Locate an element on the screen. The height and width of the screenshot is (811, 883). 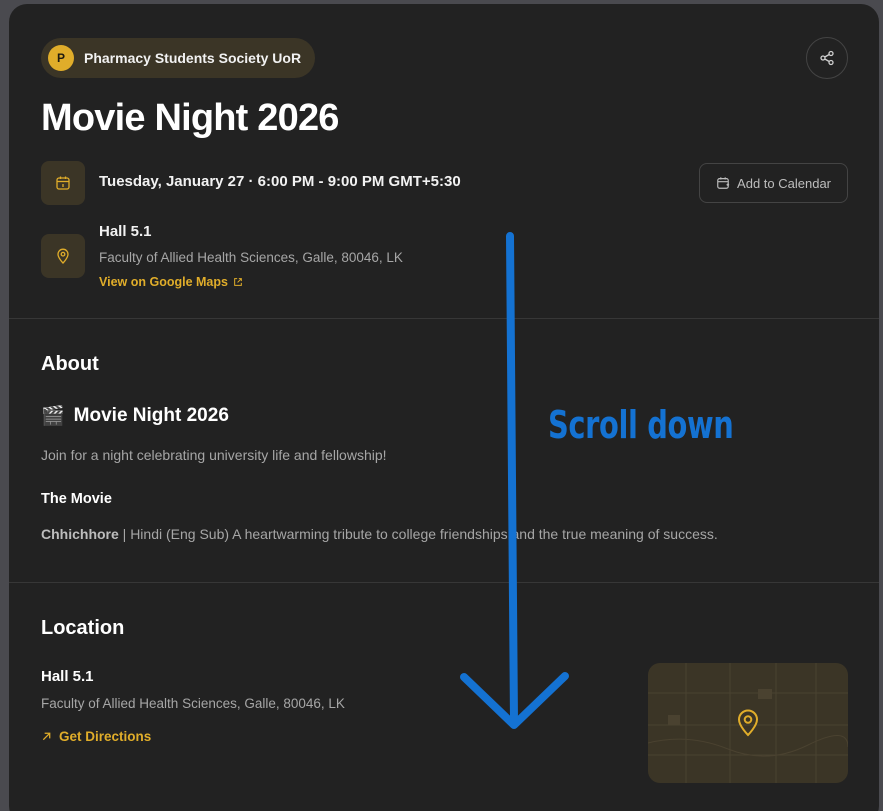
about-heading: 🎬 Movie Night 2026 is located at coordinates (135, 416).